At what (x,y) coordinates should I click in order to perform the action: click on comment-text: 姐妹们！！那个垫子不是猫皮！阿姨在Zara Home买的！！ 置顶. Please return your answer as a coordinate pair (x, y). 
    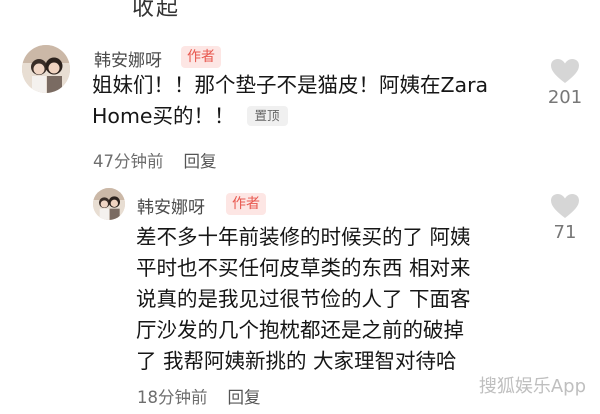
    Looking at the image, I should click on (302, 101).